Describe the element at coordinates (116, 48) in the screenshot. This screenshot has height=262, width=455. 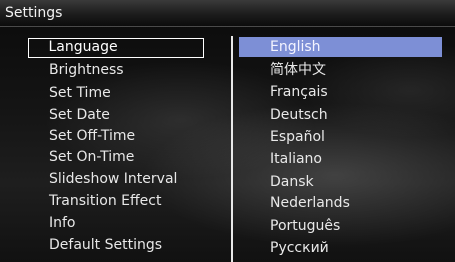
I see `menu-item-language: Language` at that location.